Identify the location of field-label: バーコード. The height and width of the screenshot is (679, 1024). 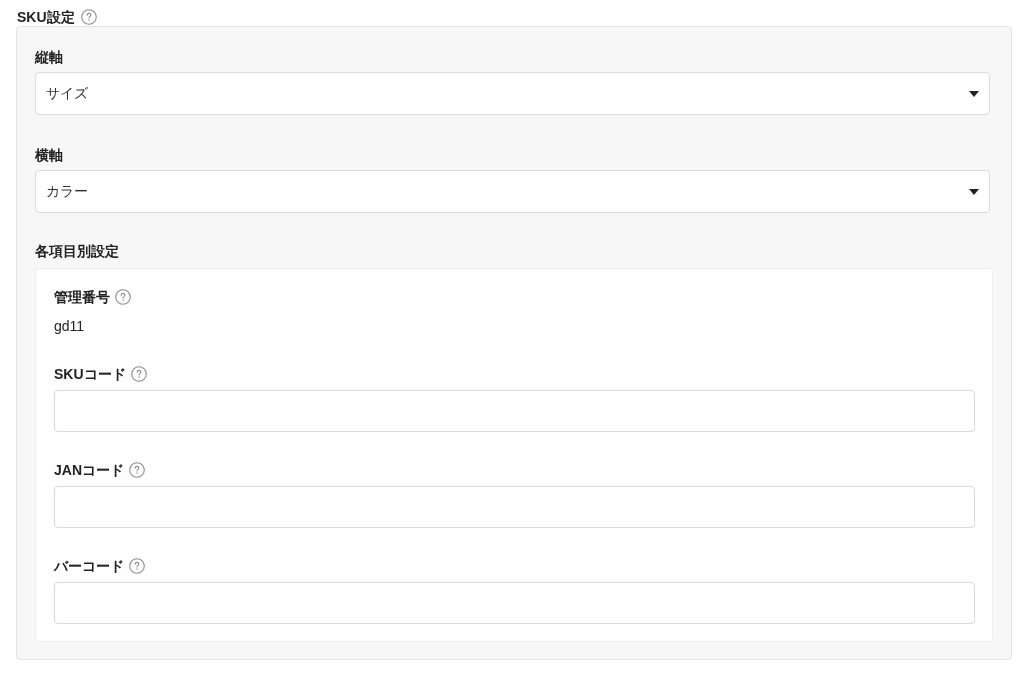
(89, 566).